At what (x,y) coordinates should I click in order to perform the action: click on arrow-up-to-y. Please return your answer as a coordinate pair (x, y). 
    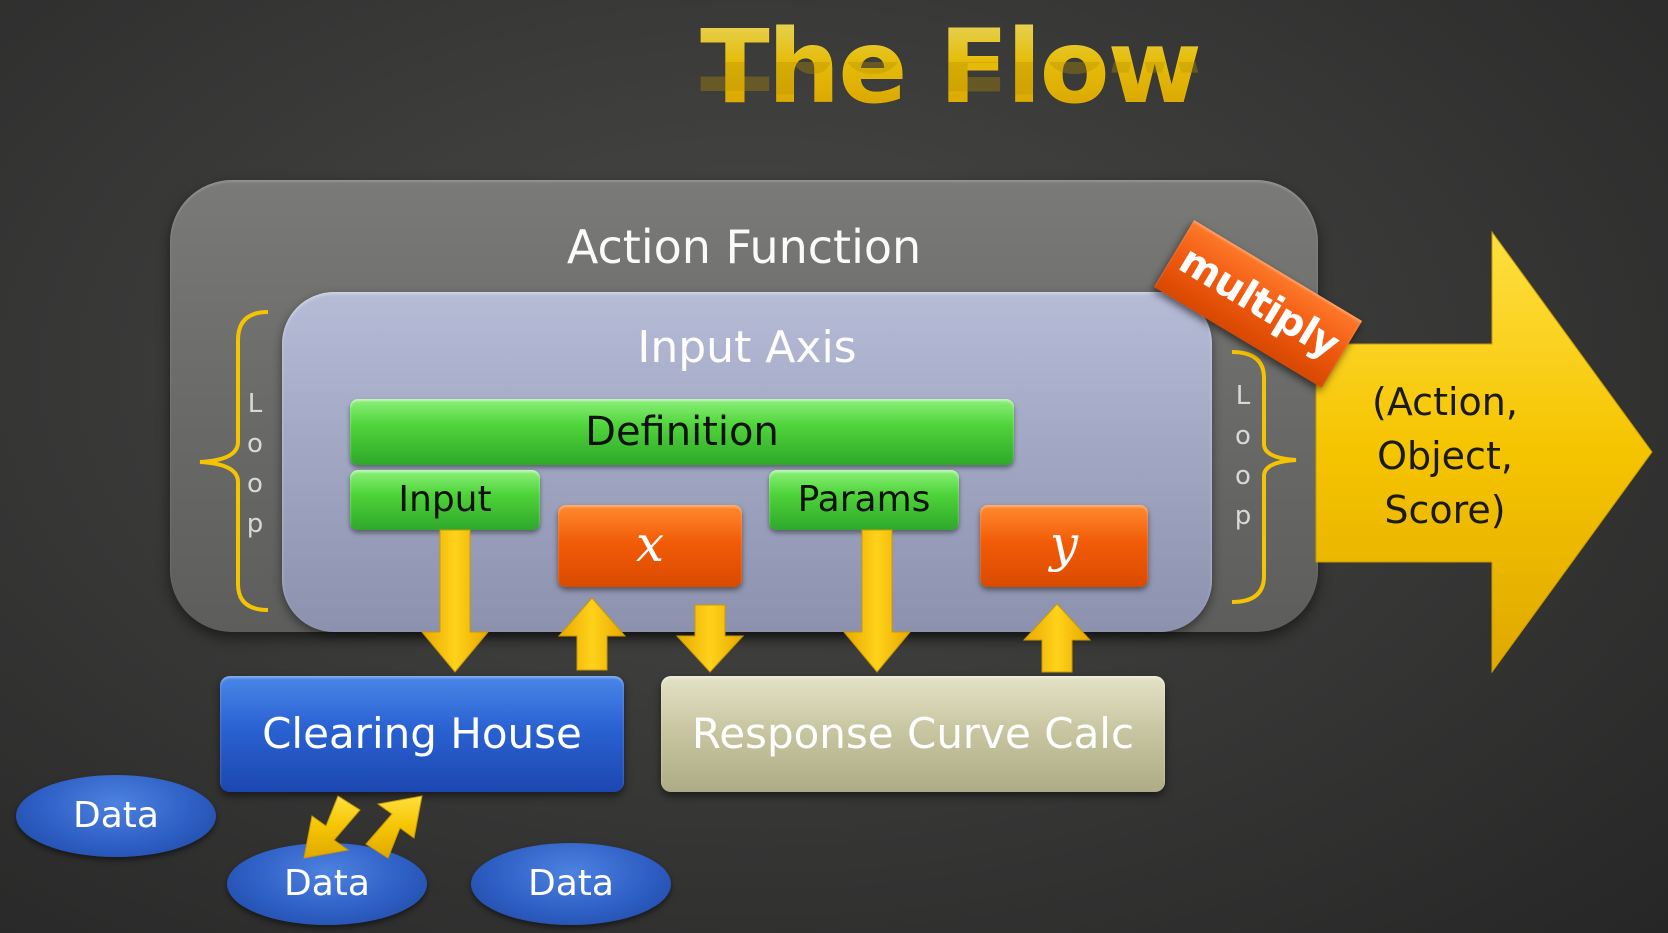
    Looking at the image, I should click on (1057, 638).